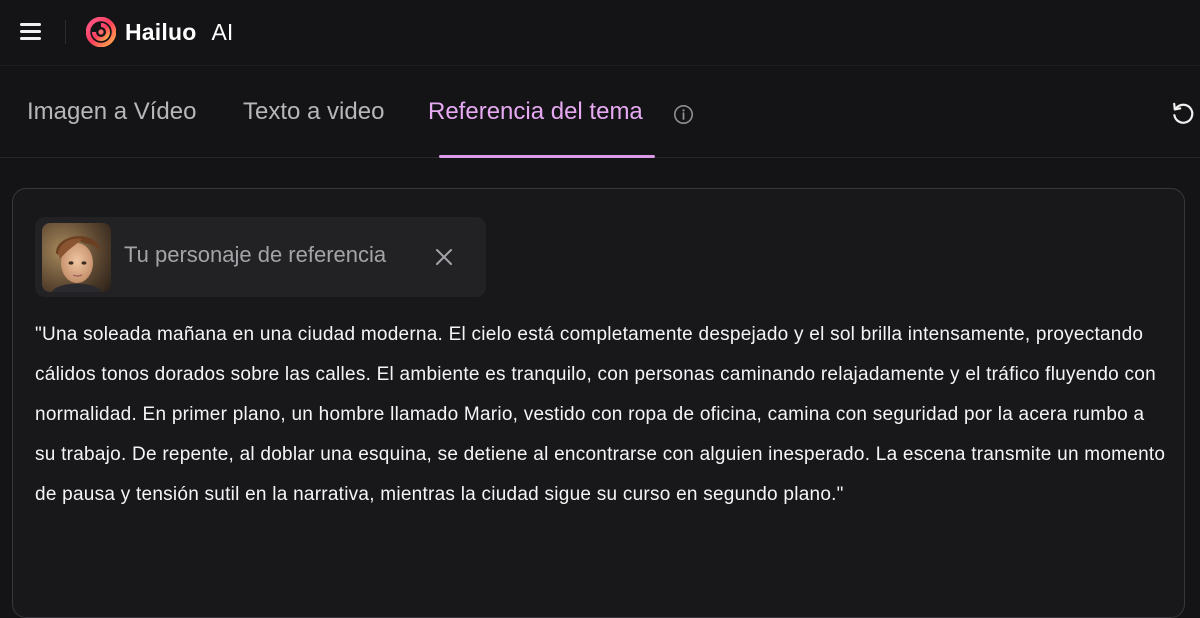 This screenshot has height=618, width=1200. Describe the element at coordinates (255, 254) in the screenshot. I see `reference-label: Tu personaje de referencia` at that location.